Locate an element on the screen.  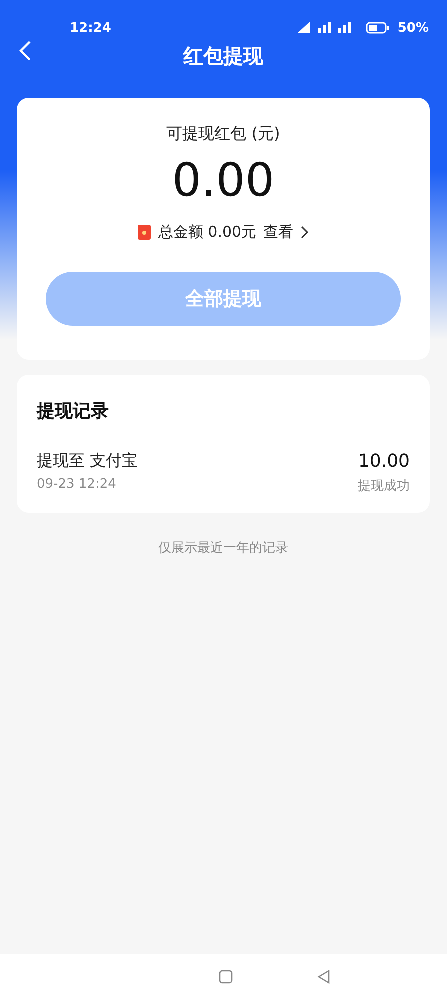
envelope-icon is located at coordinates (145, 232).